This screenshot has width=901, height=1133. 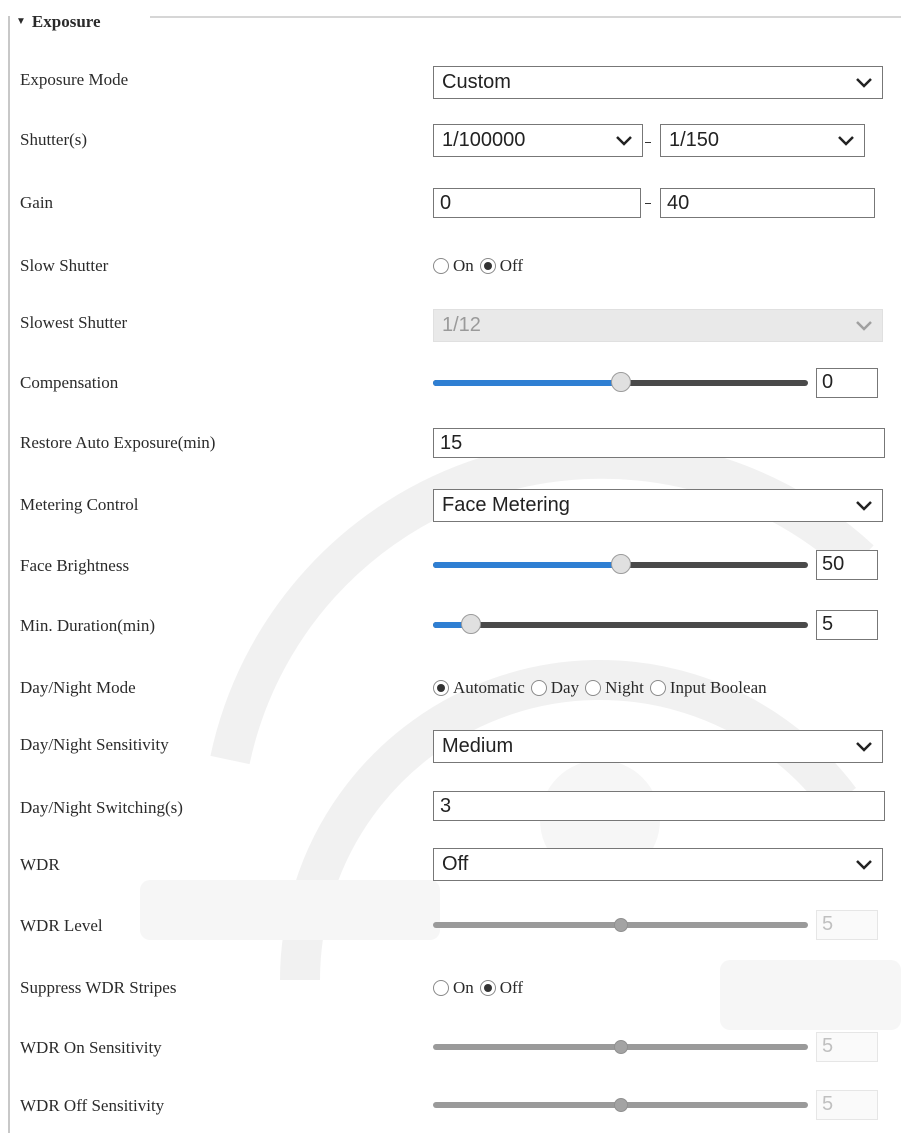 I want to click on wdr-on-sensitivity-slider, so click(x=620, y=1047).